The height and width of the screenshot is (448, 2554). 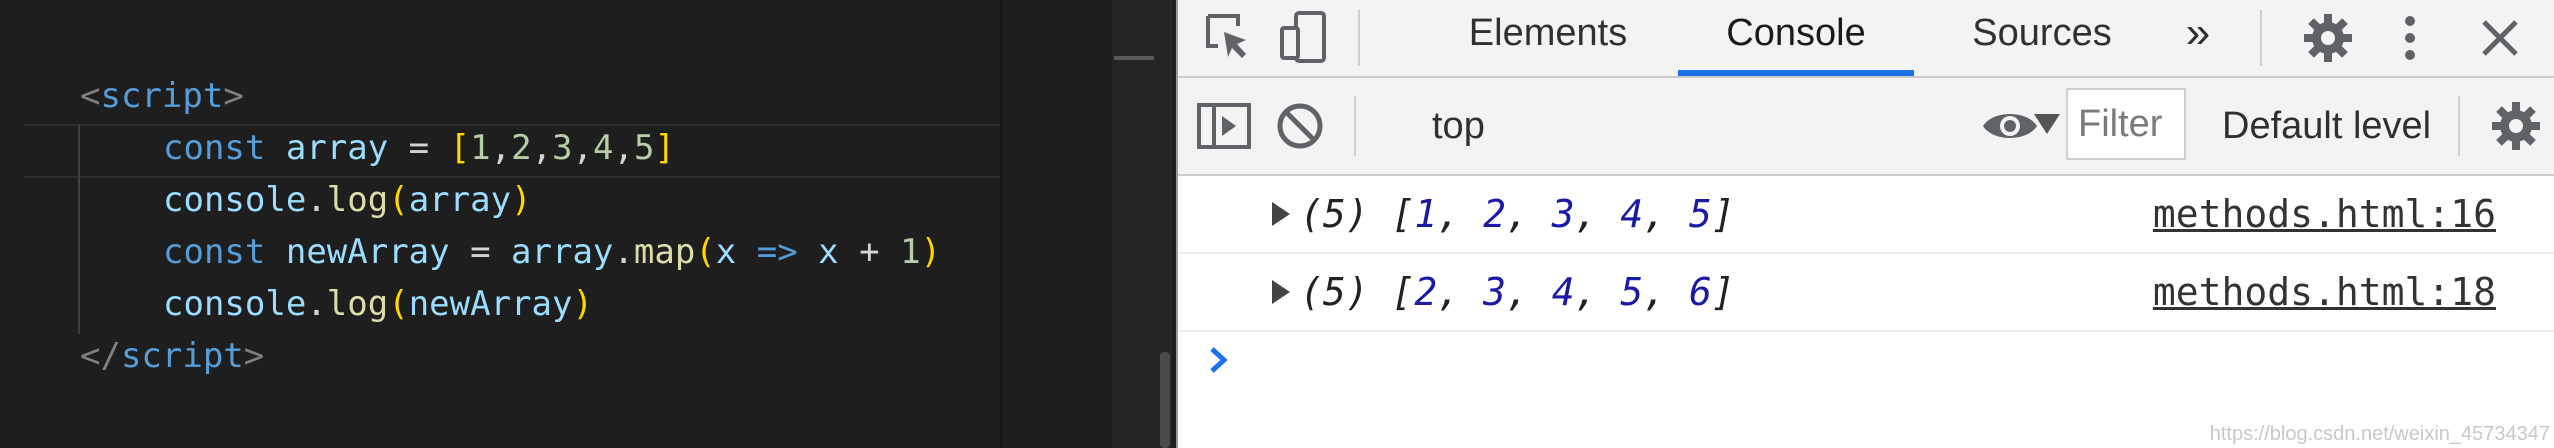 What do you see at coordinates (2328, 38) in the screenshot?
I see `settings-gear-icon` at bounding box center [2328, 38].